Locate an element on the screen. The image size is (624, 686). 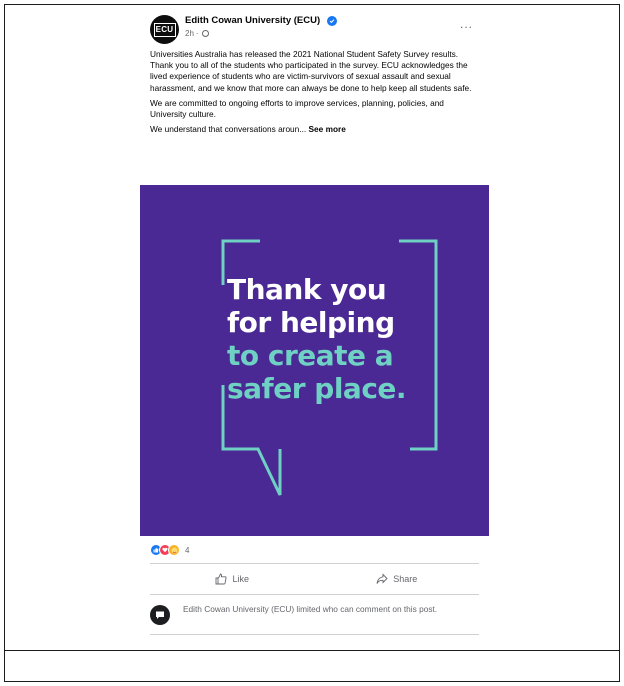
page-avatar: ECU is located at coordinates (164, 29).